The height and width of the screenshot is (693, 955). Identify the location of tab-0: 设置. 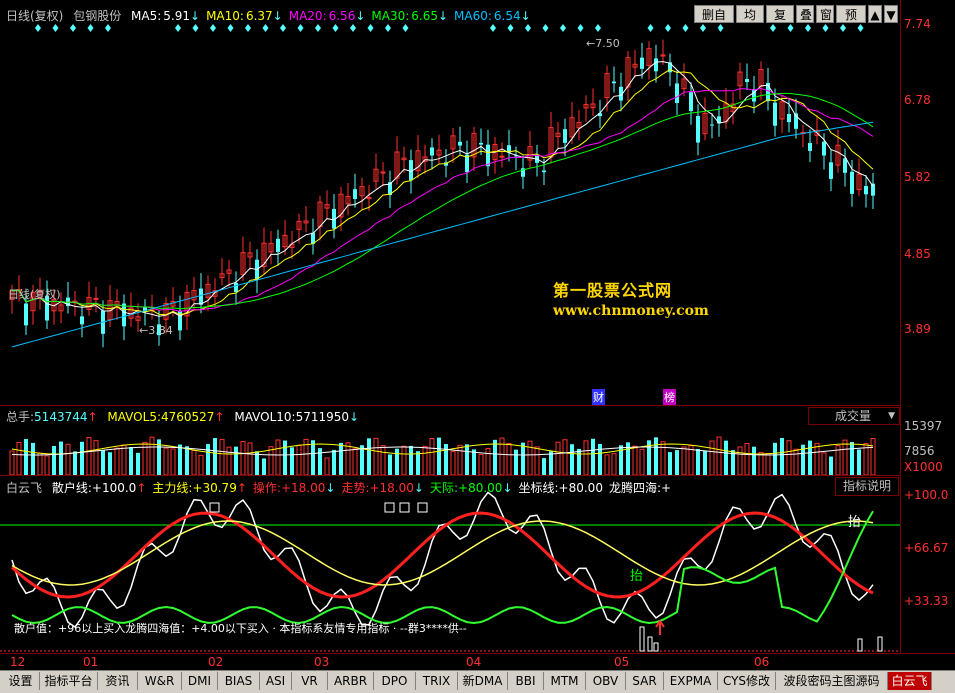
(21, 681).